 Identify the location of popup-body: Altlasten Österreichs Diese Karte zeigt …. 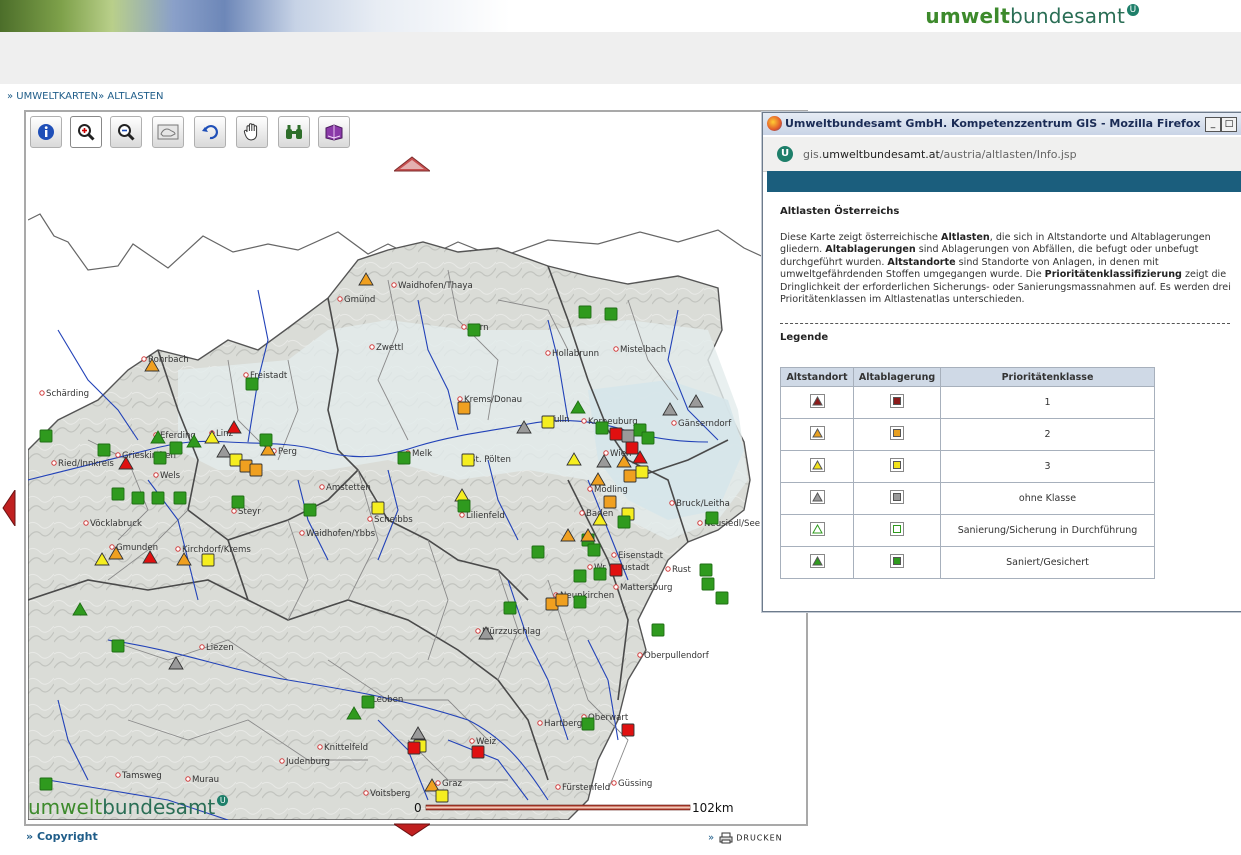
(1007, 274).